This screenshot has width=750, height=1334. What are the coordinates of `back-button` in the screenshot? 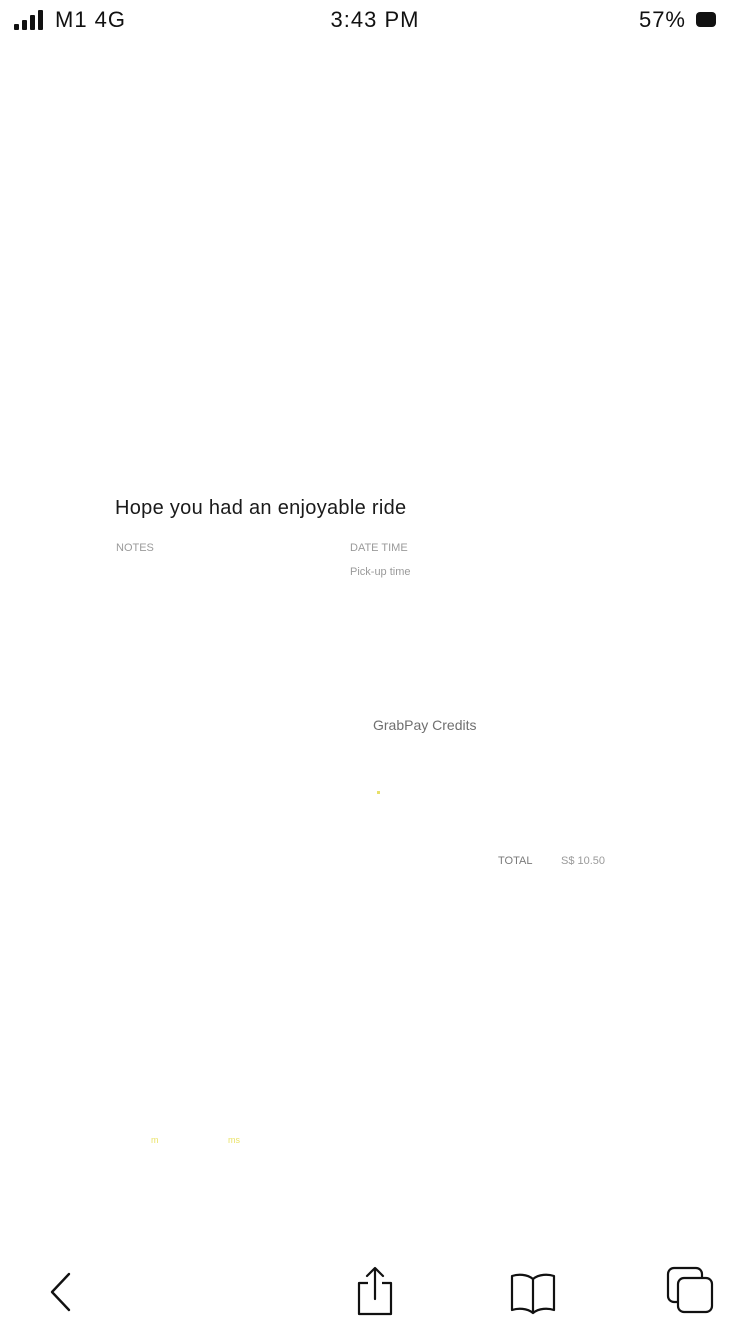 It's located at (62, 1292).